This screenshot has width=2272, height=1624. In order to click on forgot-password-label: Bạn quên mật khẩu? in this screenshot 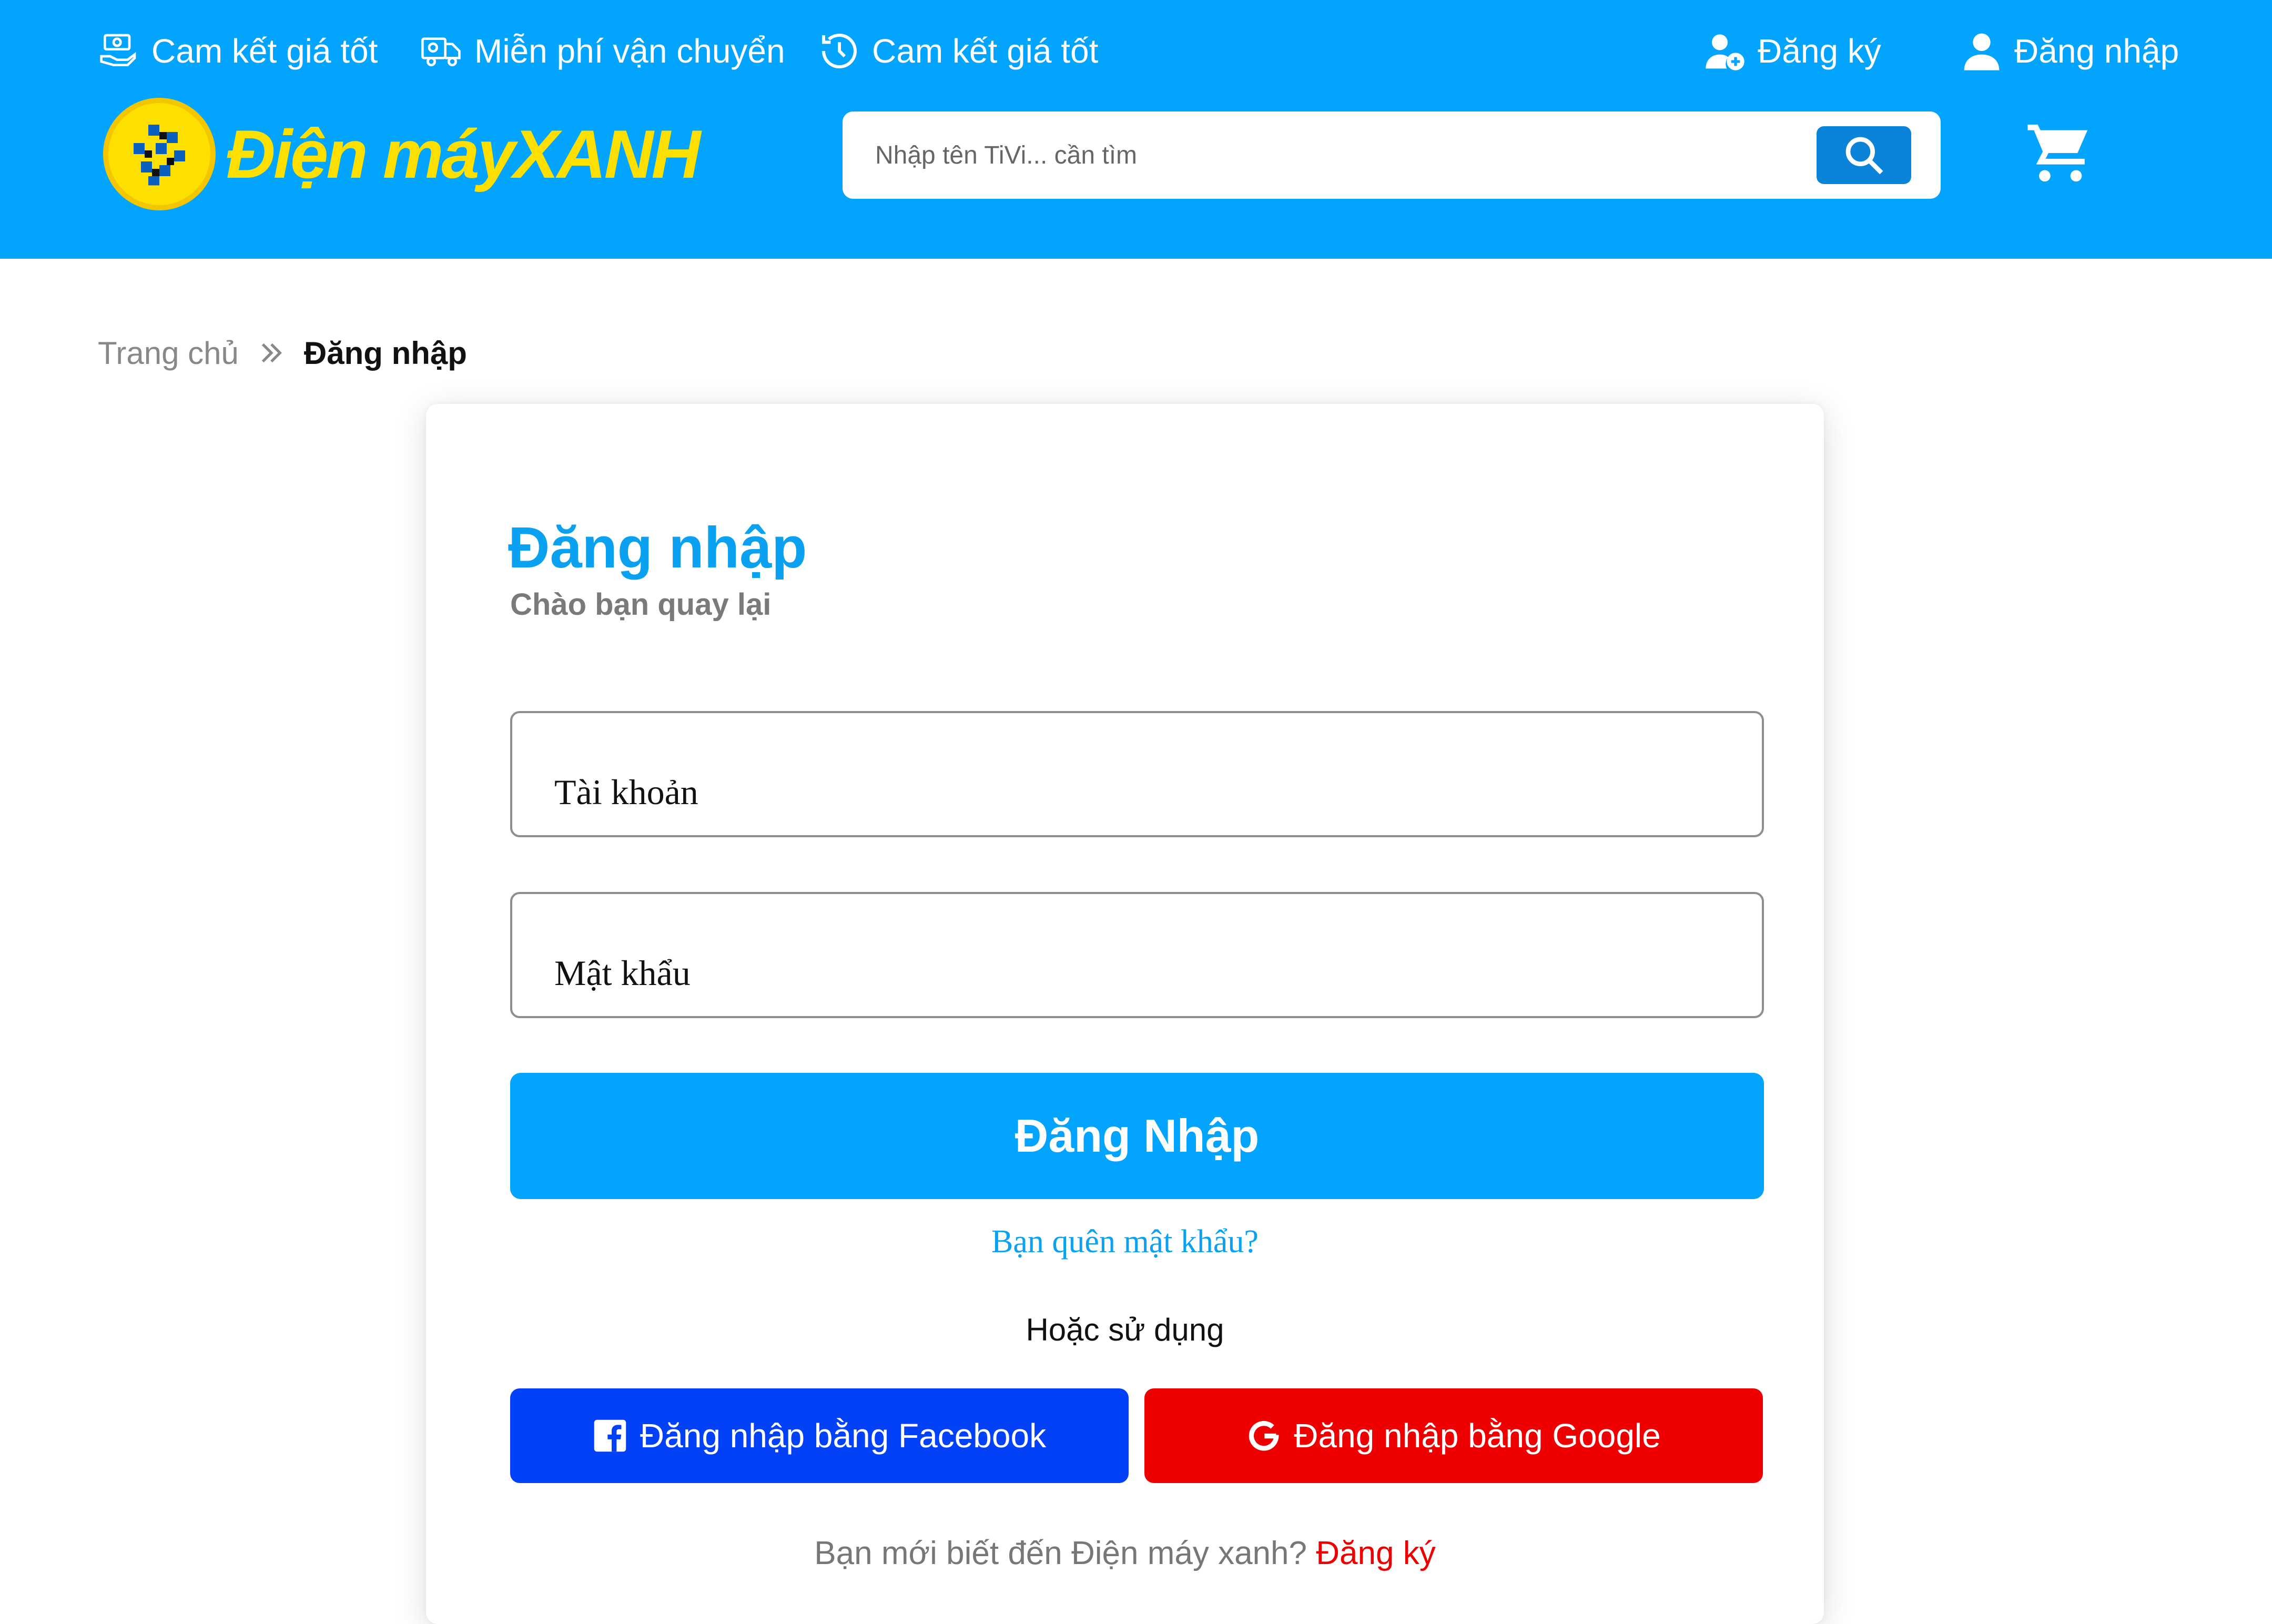, I will do `click(1125, 1242)`.